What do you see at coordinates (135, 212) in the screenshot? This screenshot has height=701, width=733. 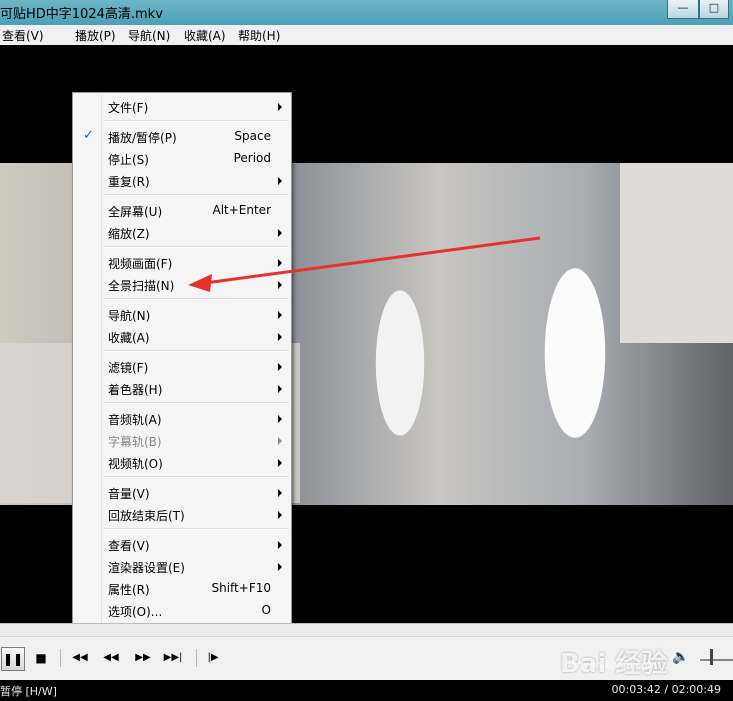 I see `menu-item-label: 全屏幕(U)` at bounding box center [135, 212].